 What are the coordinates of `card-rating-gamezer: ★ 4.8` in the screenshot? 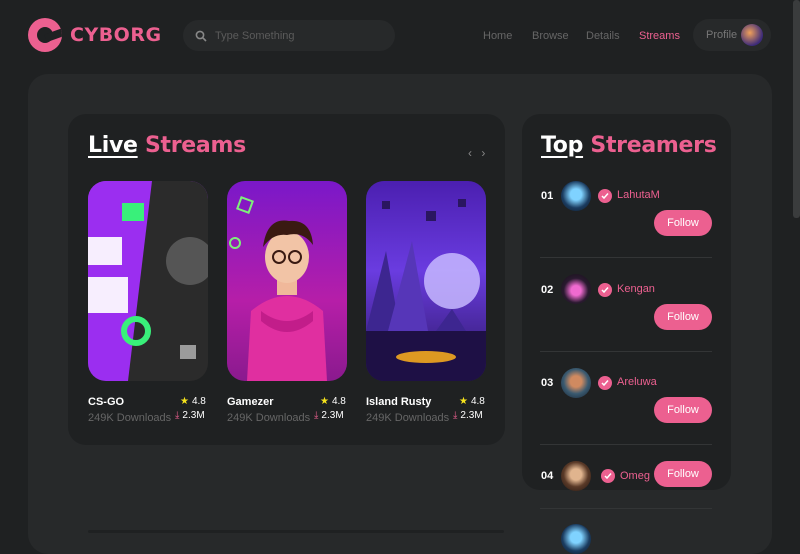 It's located at (333, 401).